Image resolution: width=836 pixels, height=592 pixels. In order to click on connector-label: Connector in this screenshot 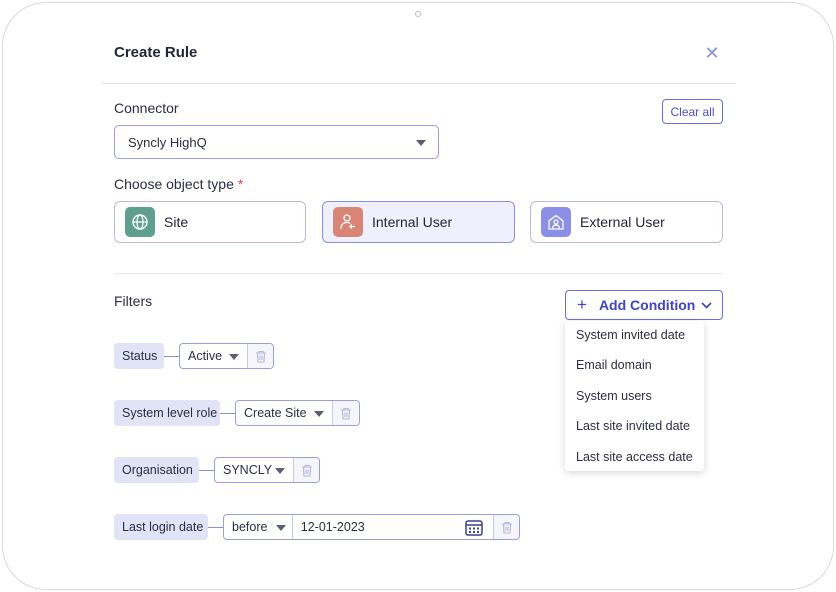, I will do `click(146, 108)`.